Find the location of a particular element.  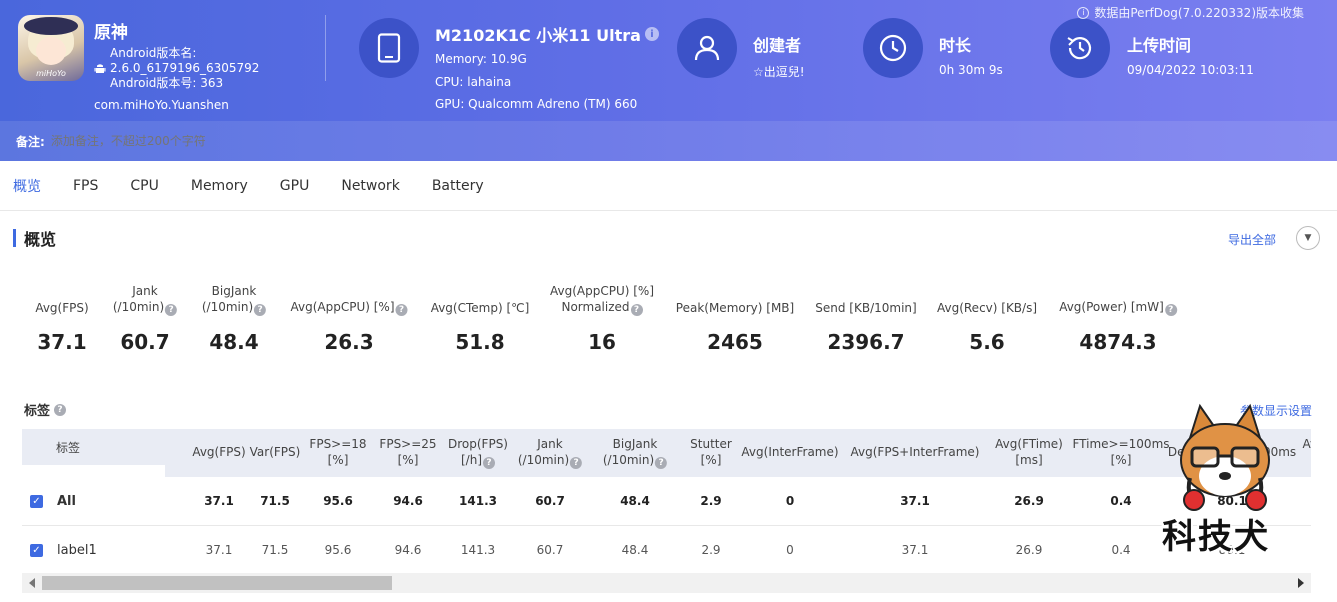

tab-bar: 概览 FPS CPU Memory GPU Network Battery is located at coordinates (668, 186).